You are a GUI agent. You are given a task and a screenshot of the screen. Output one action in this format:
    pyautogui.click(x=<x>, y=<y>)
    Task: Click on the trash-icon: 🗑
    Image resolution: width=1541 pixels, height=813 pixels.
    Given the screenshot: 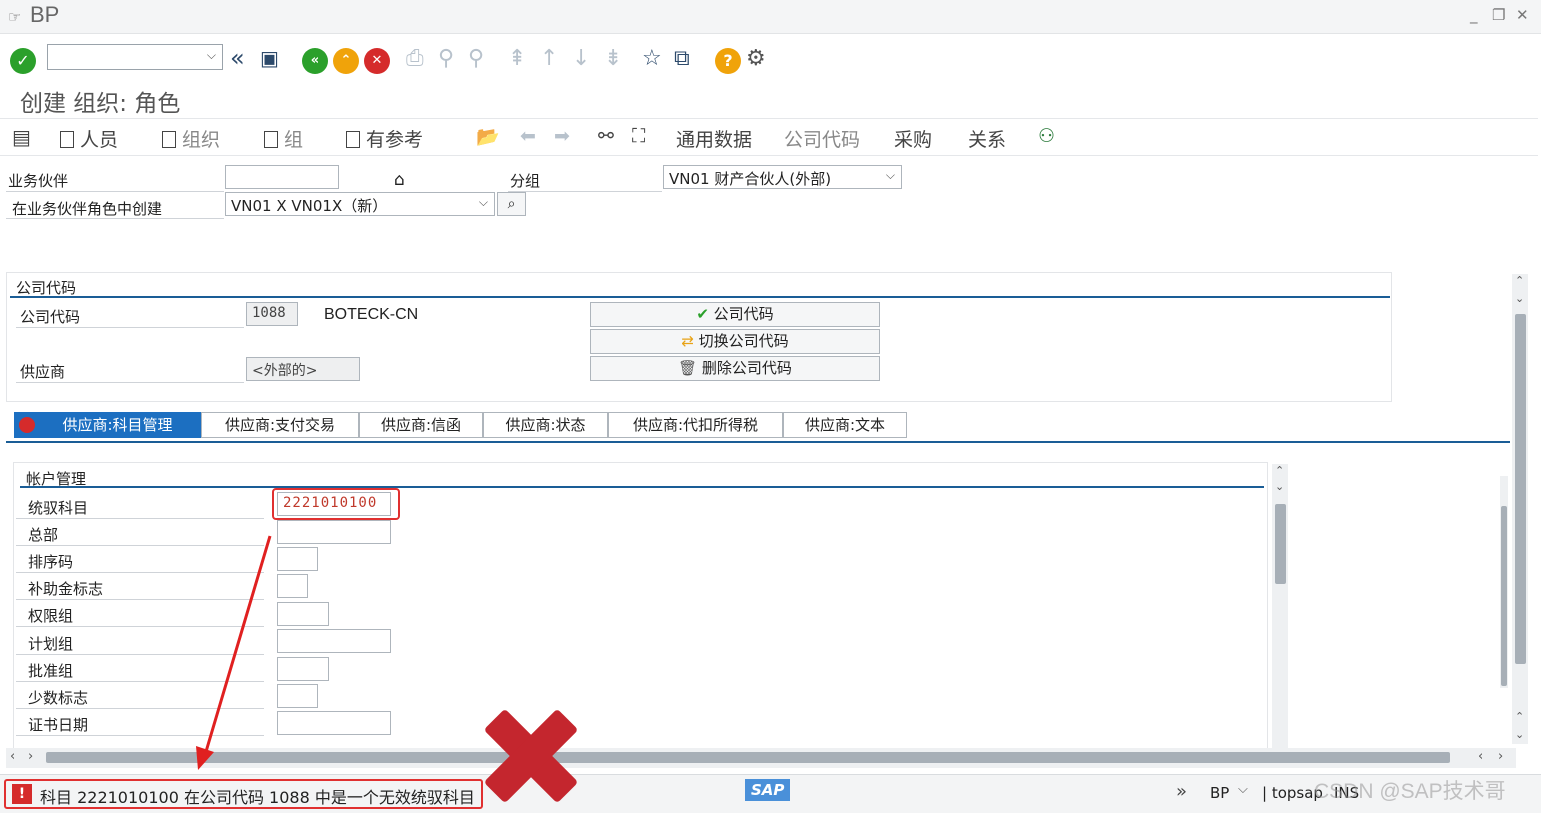 What is the action you would take?
    pyautogui.click(x=688, y=368)
    